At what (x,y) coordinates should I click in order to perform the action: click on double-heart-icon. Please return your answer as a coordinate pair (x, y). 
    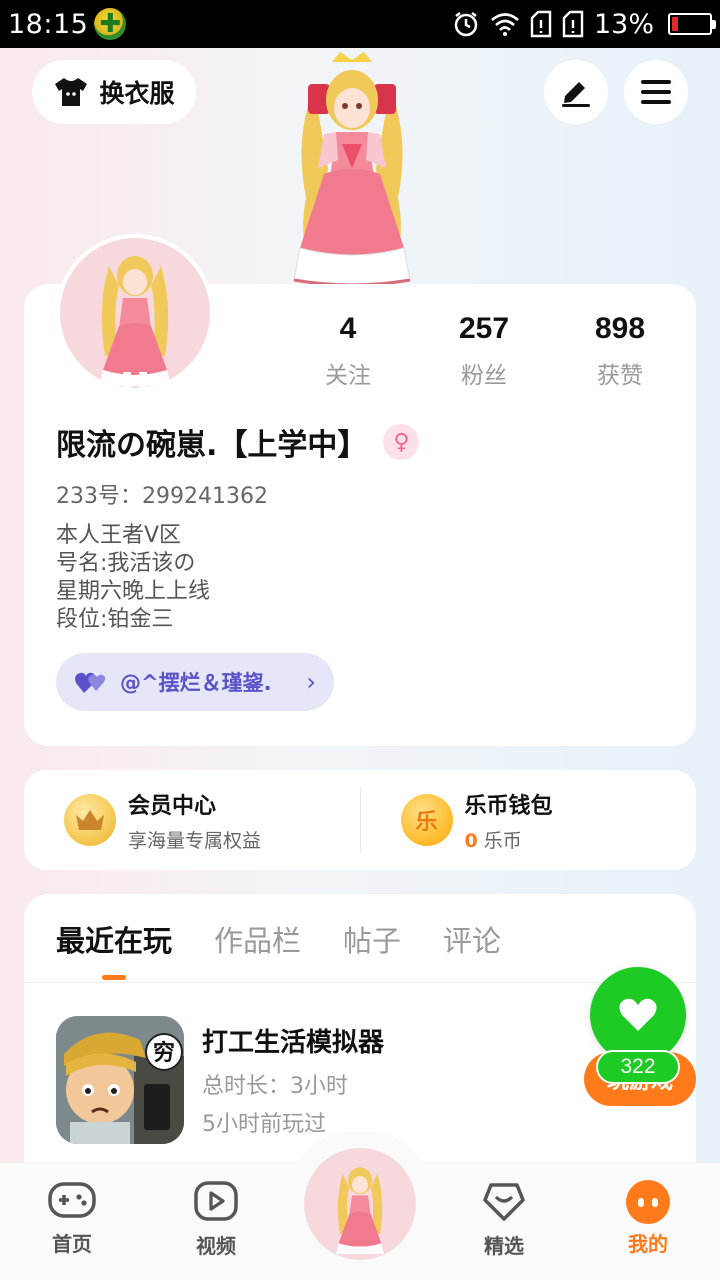
    Looking at the image, I should click on (90, 682).